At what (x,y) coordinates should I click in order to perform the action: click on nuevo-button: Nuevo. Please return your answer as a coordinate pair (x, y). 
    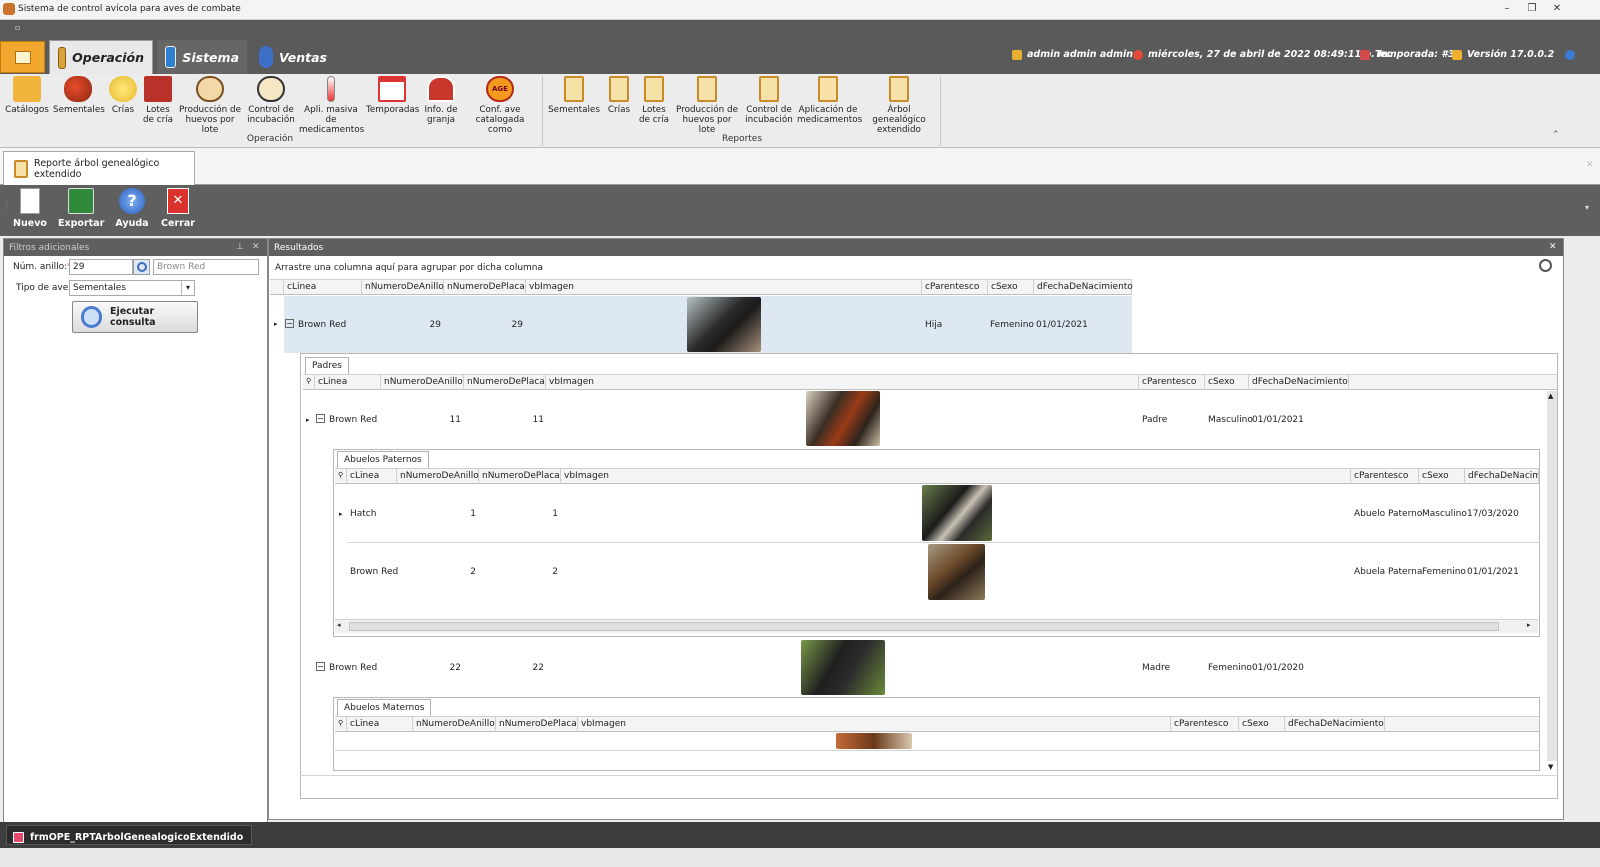
    Looking at the image, I should click on (30, 208).